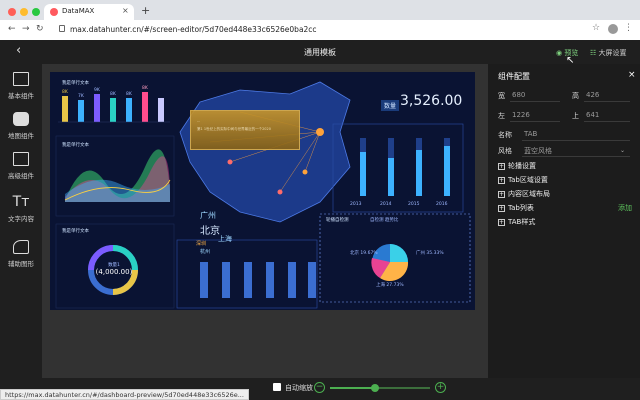  What do you see at coordinates (431, 101) in the screenshot?
I see `kpi-value: 3,526.00` at bounding box center [431, 101].